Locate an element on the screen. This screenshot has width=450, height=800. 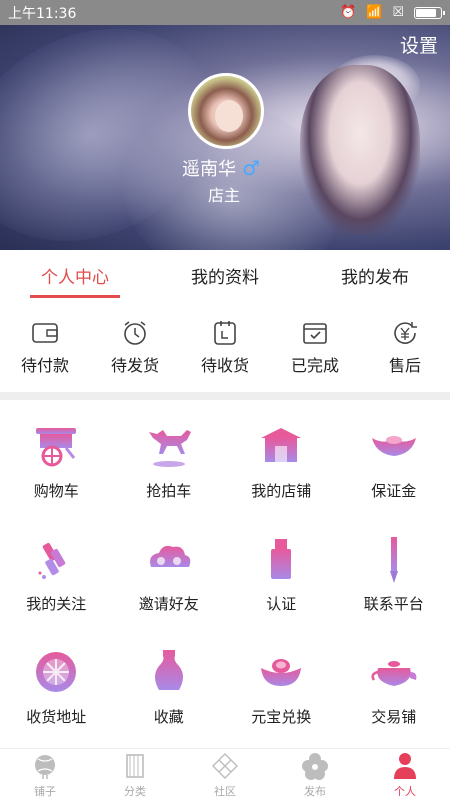
order-pending-shipment: 待发货 is located at coordinates (135, 349).